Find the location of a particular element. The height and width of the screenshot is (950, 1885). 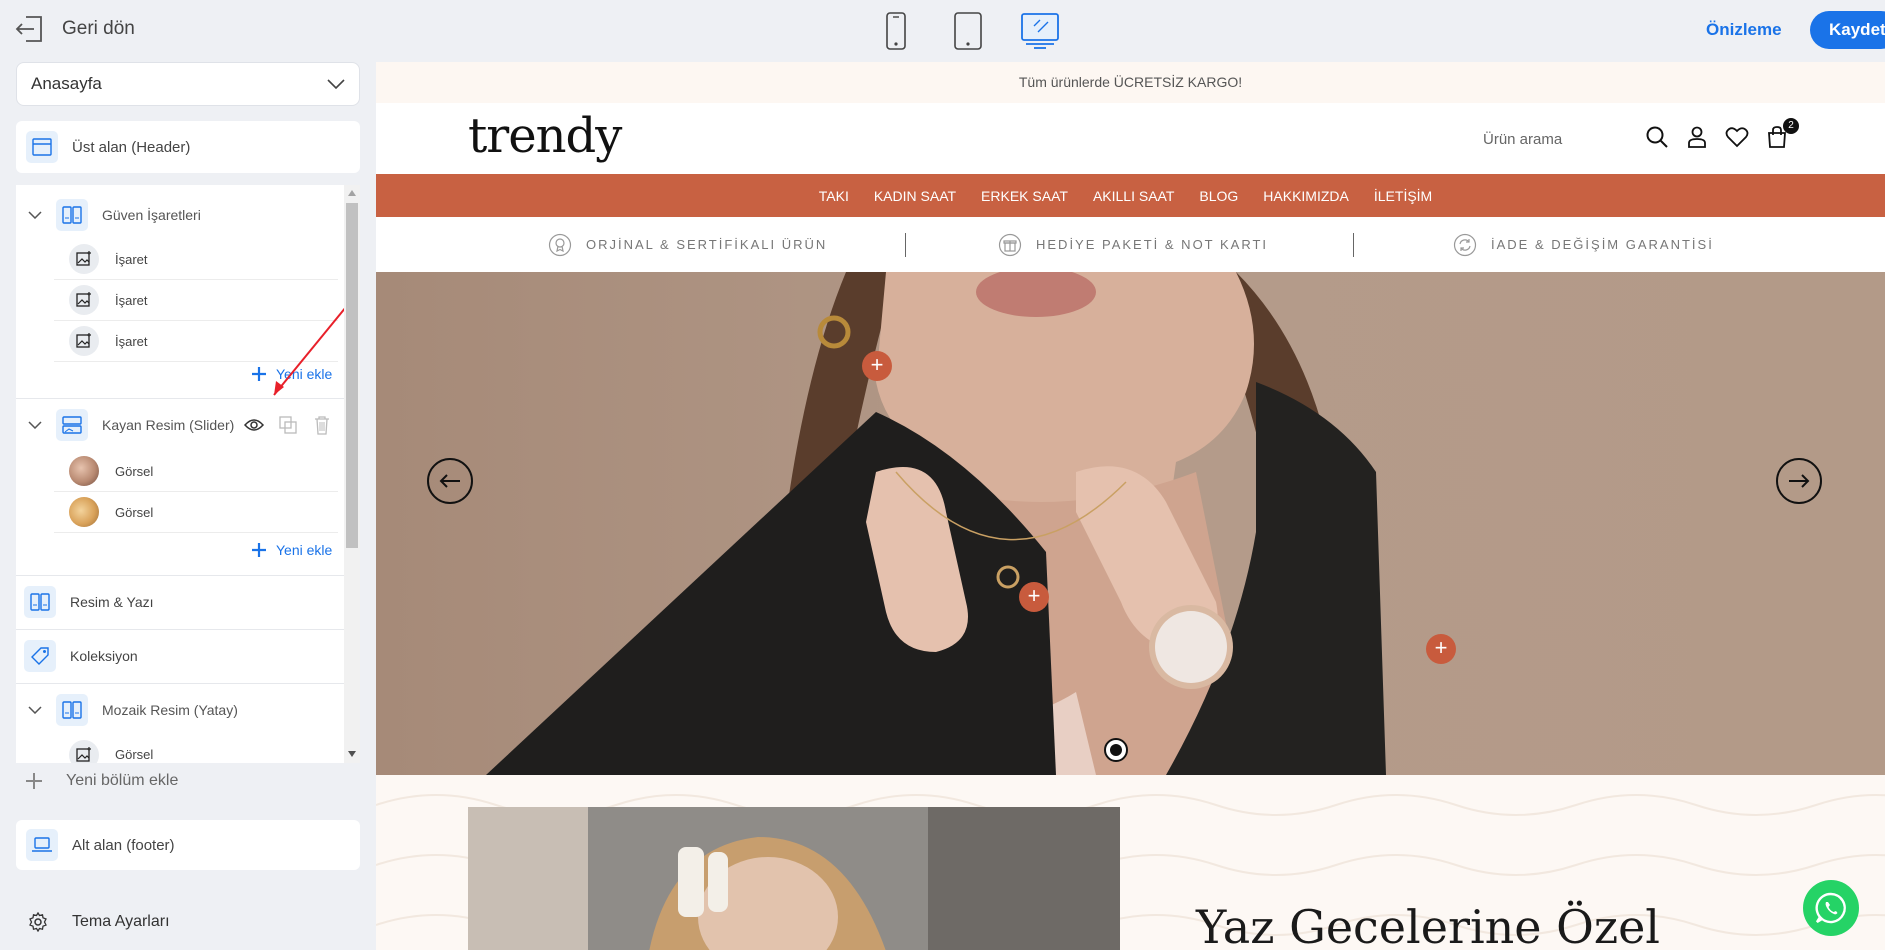

theme-label: Tema Ayarları is located at coordinates (121, 921).